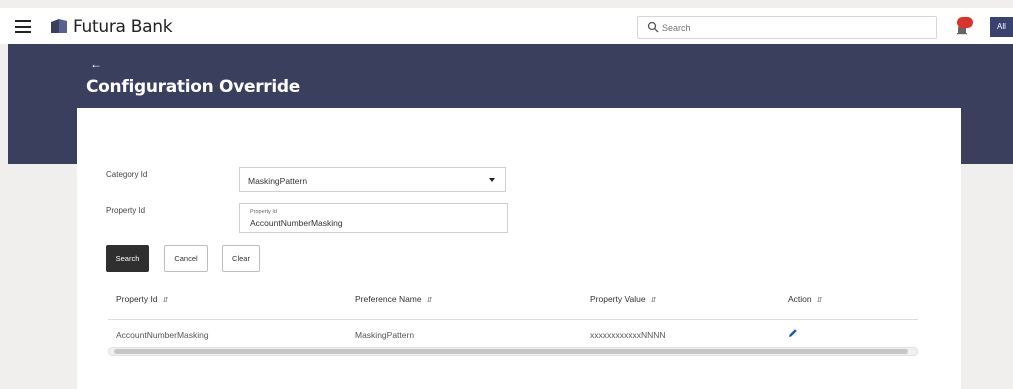 The height and width of the screenshot is (389, 1013). What do you see at coordinates (127, 174) in the screenshot?
I see `category-id-label: Category Id` at bounding box center [127, 174].